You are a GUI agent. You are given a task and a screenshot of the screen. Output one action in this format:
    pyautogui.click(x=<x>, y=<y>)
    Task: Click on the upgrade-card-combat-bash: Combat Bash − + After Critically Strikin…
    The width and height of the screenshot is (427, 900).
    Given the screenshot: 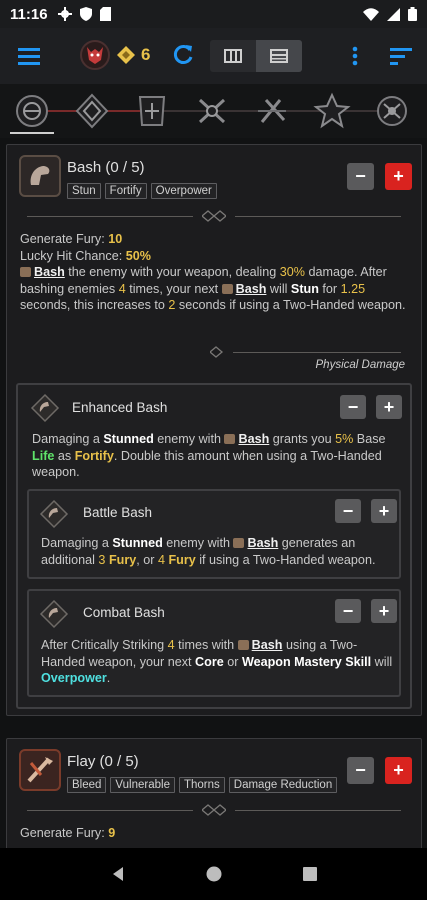 What is the action you would take?
    pyautogui.click(x=214, y=643)
    